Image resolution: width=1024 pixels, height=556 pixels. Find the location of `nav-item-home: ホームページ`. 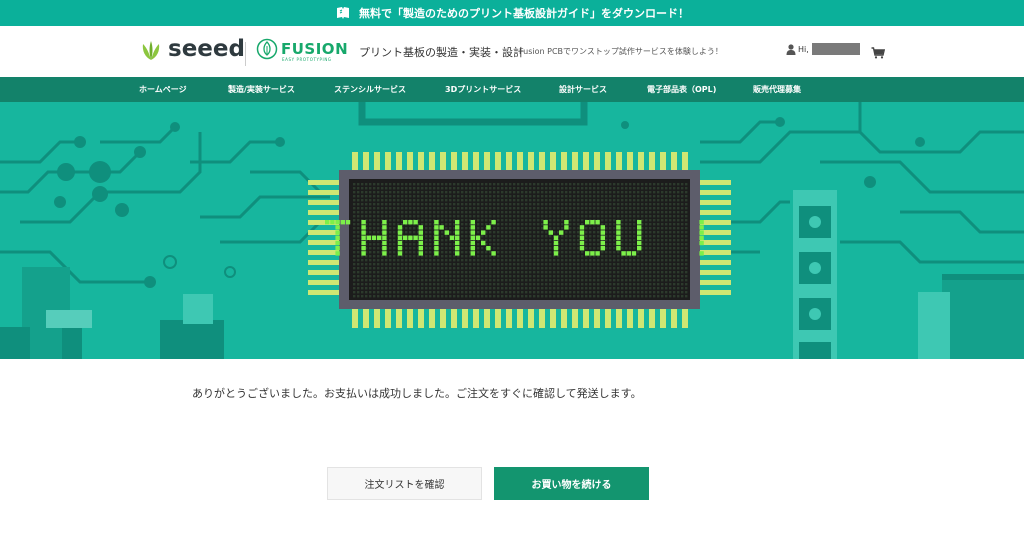

nav-item-home: ホームページ is located at coordinates (163, 89).